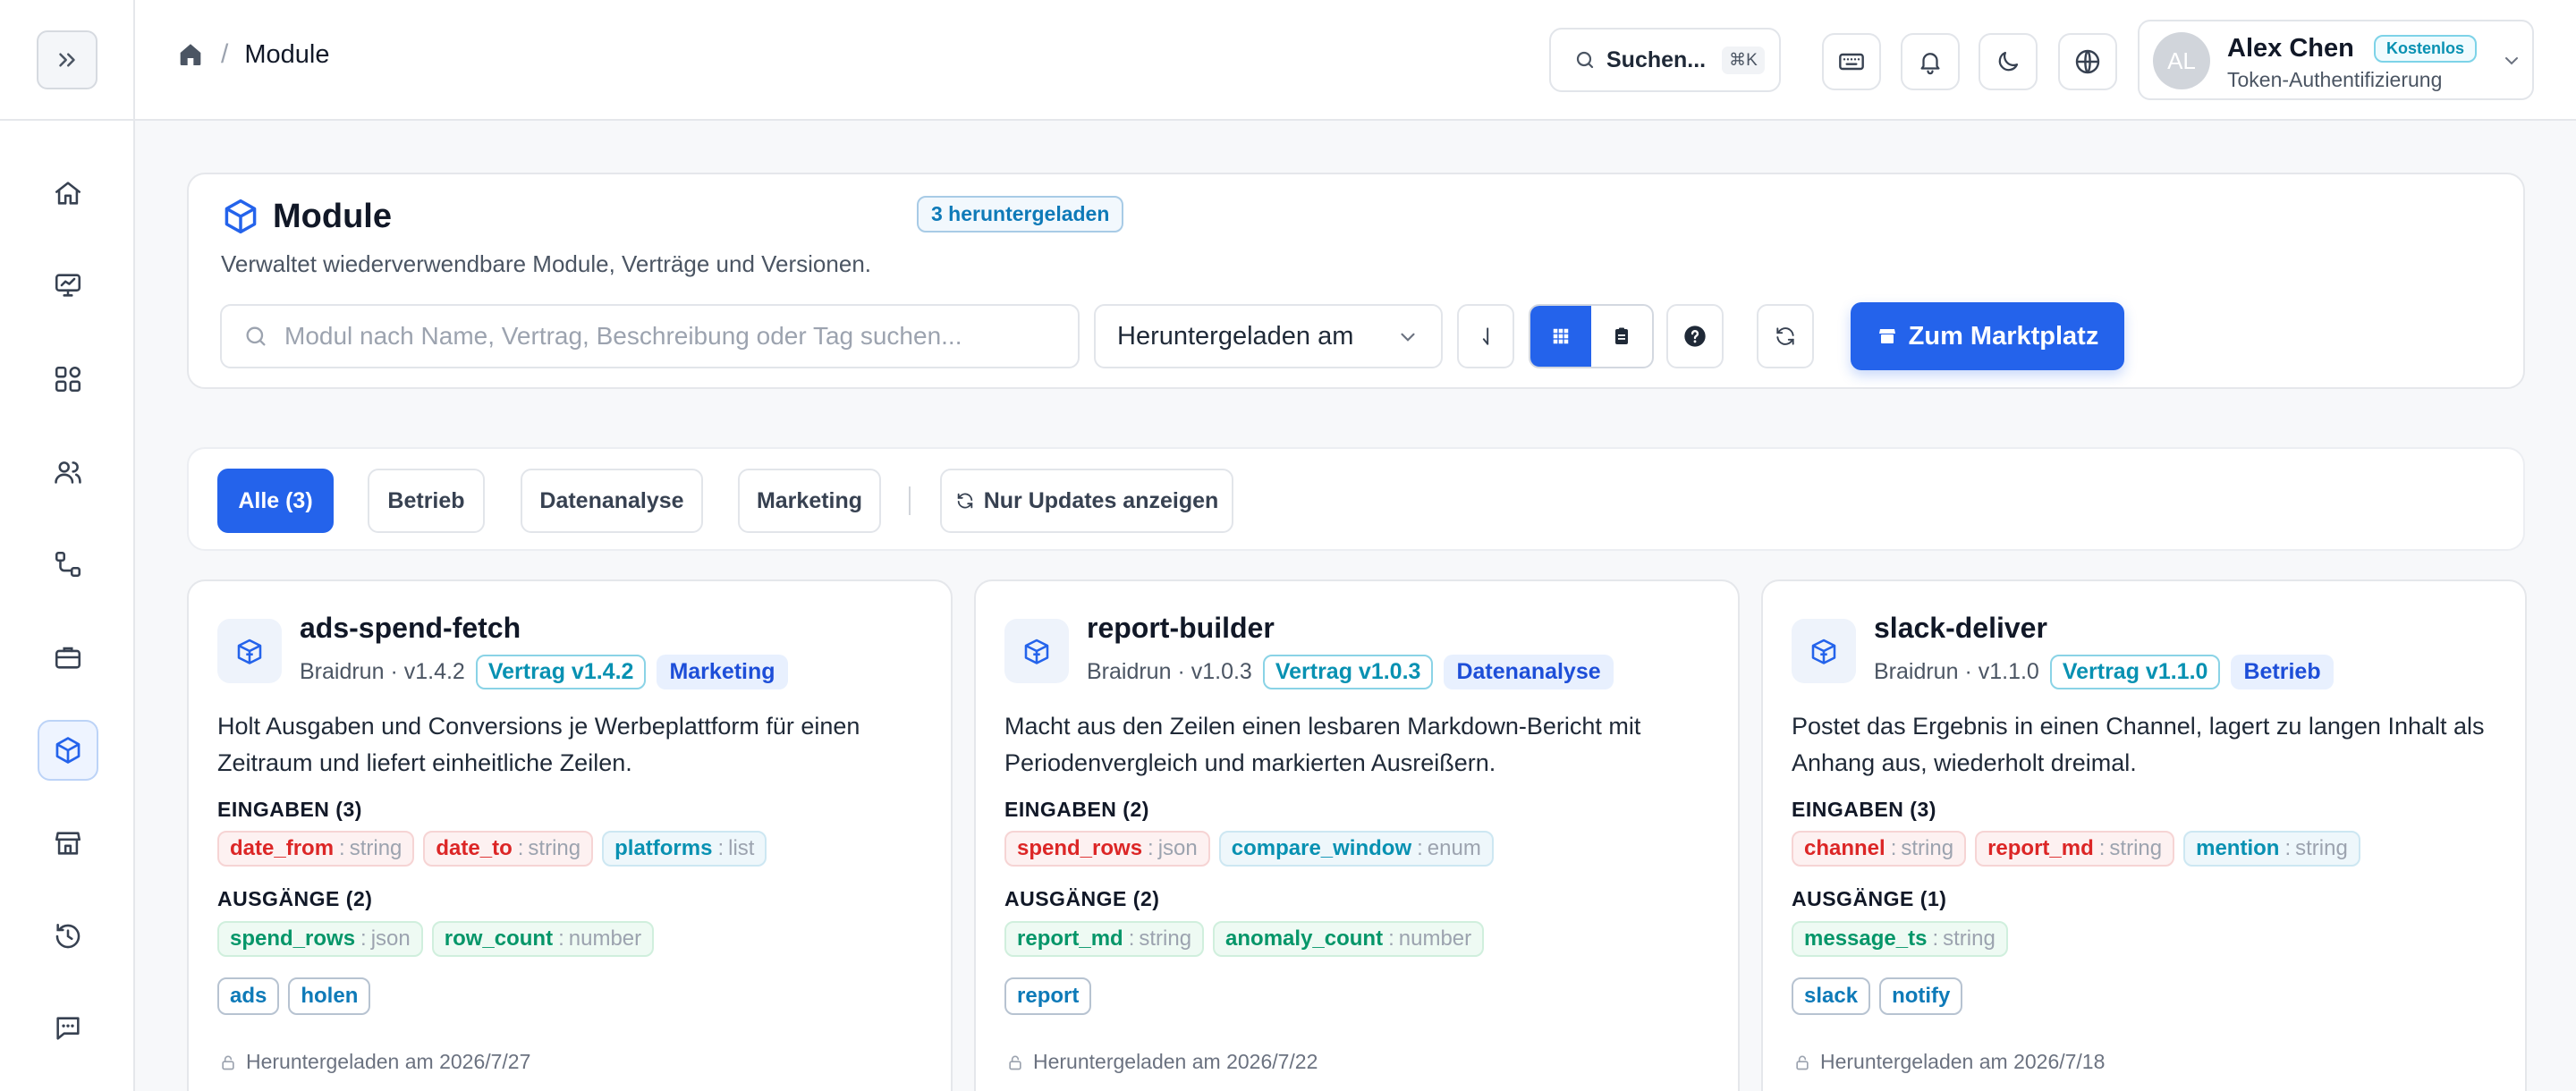  I want to click on page-title-row: Module, so click(306, 216).